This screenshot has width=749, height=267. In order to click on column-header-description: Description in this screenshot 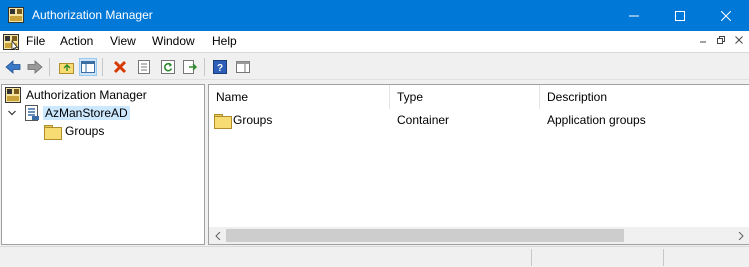, I will do `click(644, 97)`.